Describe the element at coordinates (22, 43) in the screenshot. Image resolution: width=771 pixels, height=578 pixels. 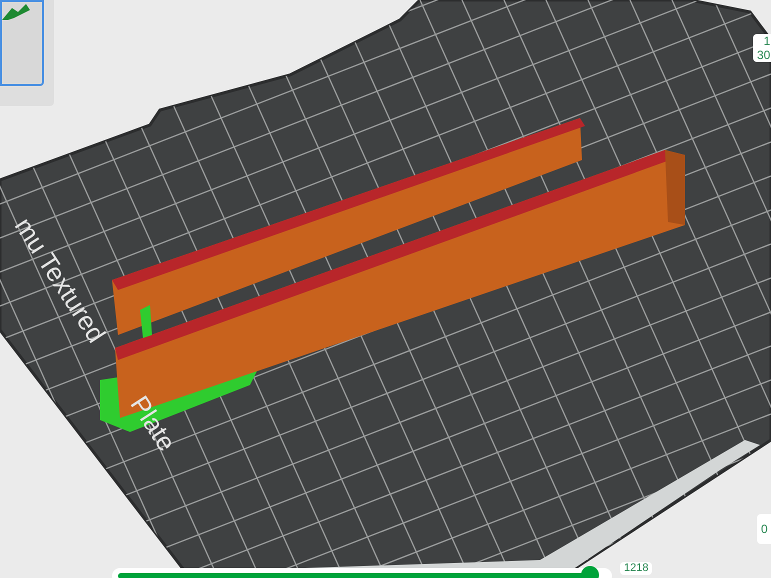
I see `plate-thumbnail` at that location.